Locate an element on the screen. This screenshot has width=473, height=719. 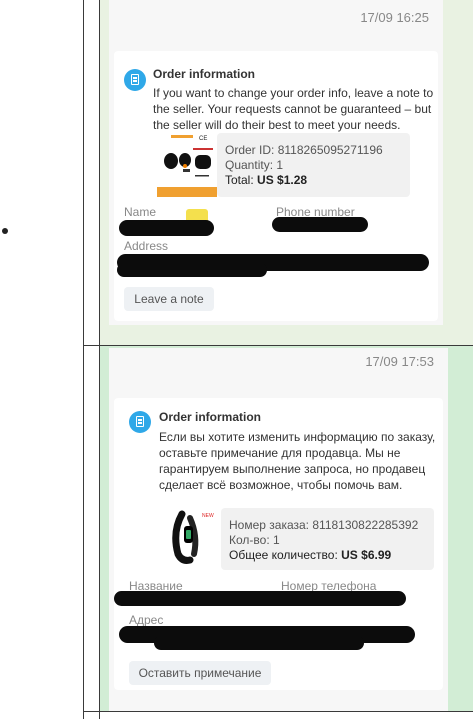
order-id-label: Номер заказа: is located at coordinates (269, 525).